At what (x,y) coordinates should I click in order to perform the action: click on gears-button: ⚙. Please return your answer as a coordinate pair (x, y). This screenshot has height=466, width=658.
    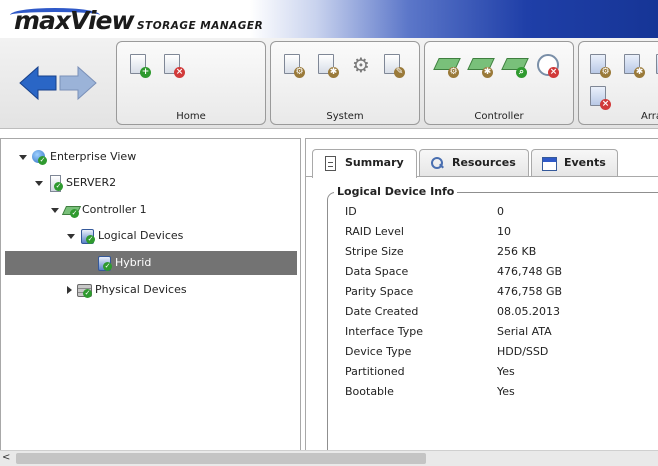
    Looking at the image, I should click on (361, 65).